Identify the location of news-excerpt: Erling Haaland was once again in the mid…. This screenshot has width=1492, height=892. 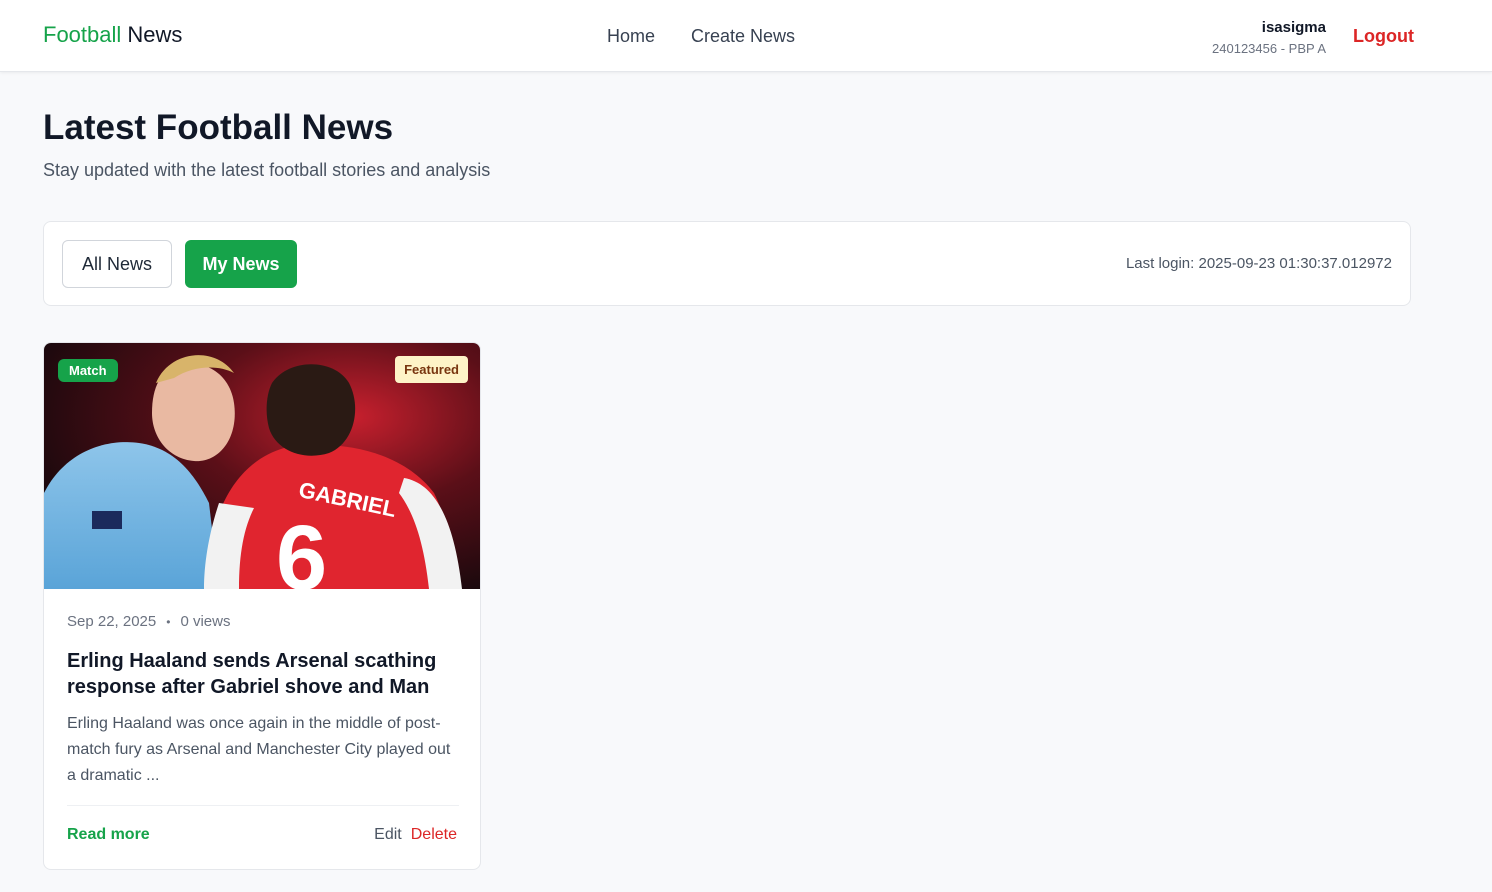
(259, 749).